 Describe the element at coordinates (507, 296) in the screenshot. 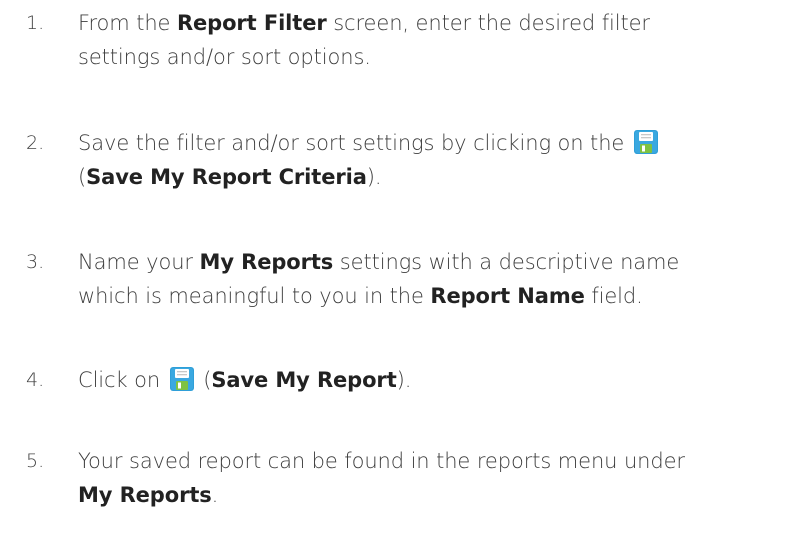

I see `report-name-label: Report Name` at that location.